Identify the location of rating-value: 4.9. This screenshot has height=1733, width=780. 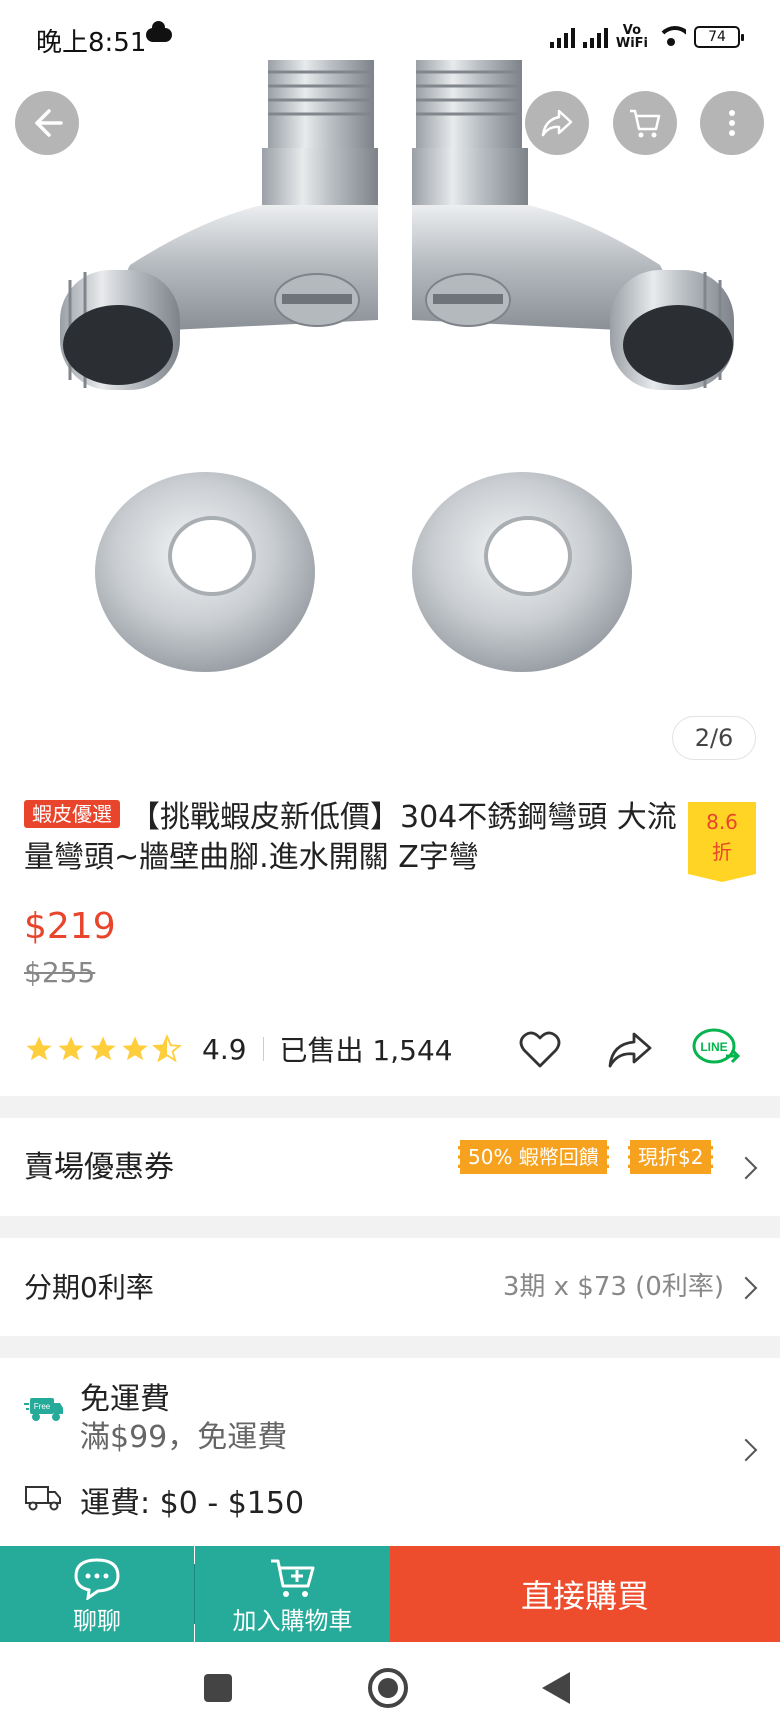
(224, 1049).